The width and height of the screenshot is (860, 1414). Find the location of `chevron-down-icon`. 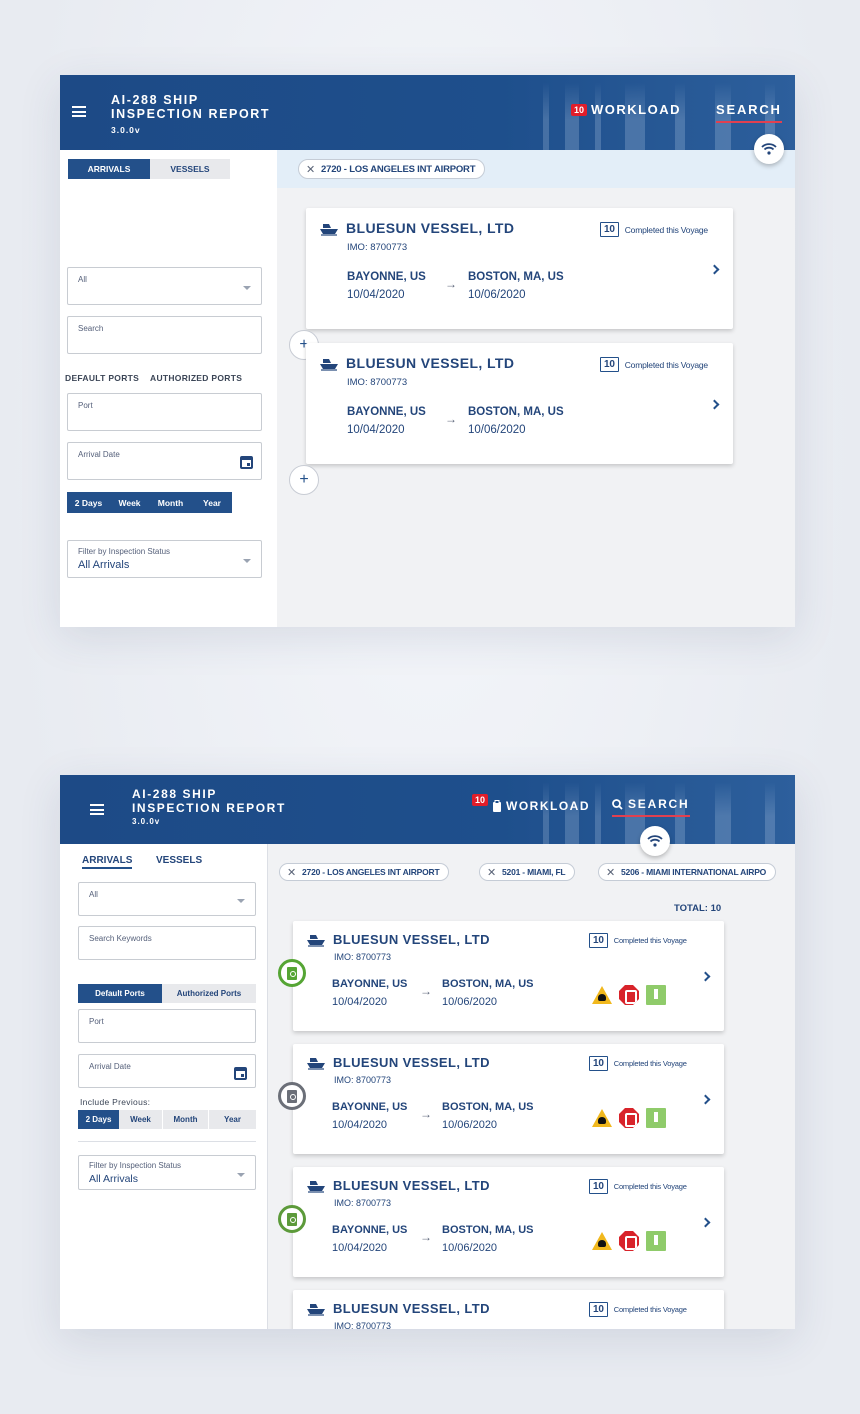

chevron-down-icon is located at coordinates (241, 1174).